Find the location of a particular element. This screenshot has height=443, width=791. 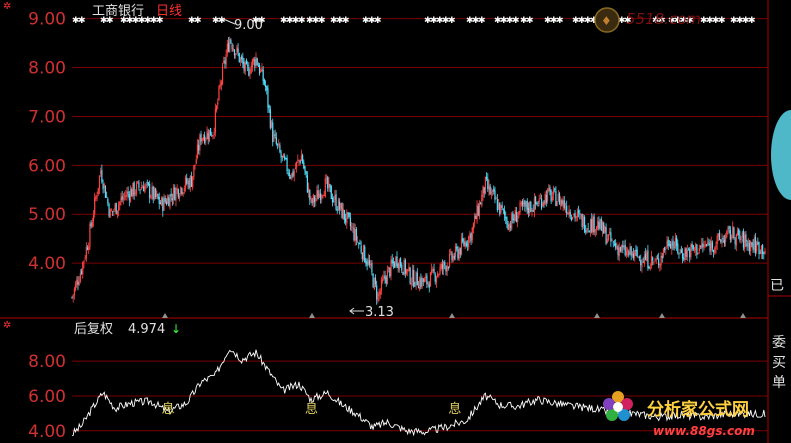

stock-name: 工商银行 is located at coordinates (118, 11).